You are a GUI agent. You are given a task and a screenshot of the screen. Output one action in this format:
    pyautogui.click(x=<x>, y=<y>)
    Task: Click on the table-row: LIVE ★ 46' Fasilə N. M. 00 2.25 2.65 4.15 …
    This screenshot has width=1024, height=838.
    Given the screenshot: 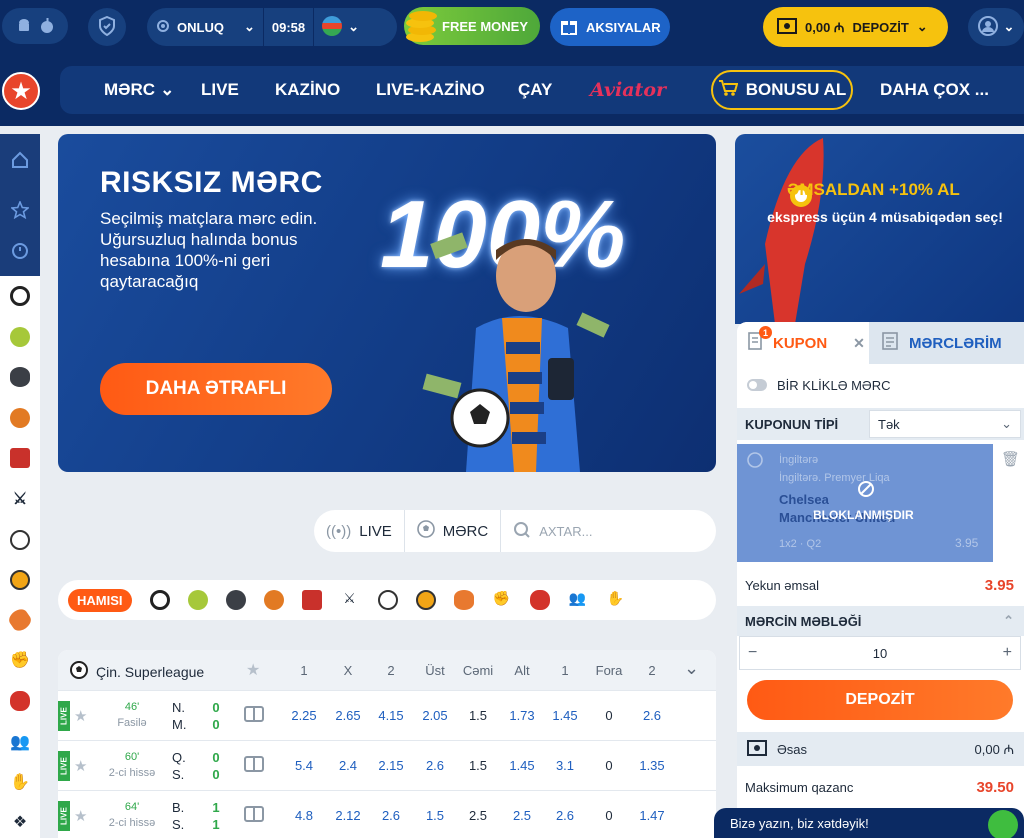 What is the action you would take?
    pyautogui.click(x=387, y=715)
    